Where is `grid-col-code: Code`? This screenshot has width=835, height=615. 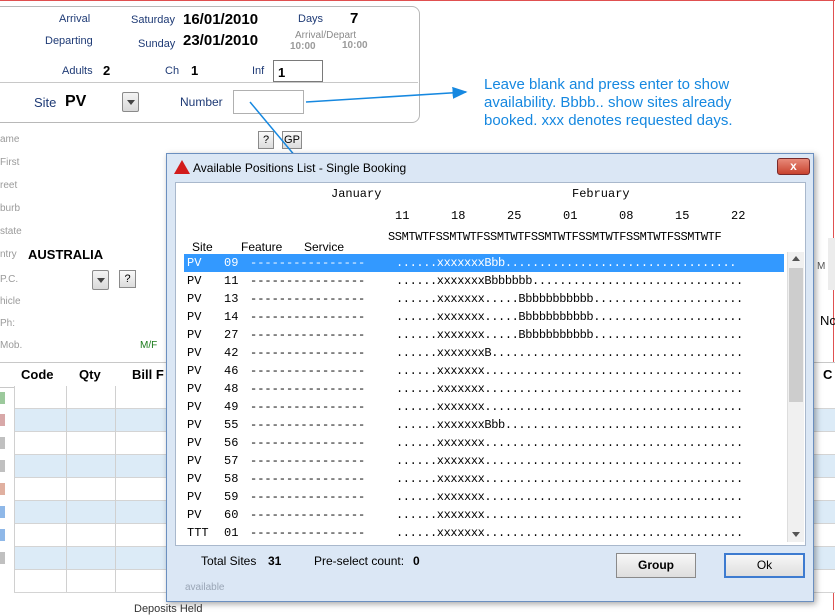
grid-col-code: Code is located at coordinates (37, 374).